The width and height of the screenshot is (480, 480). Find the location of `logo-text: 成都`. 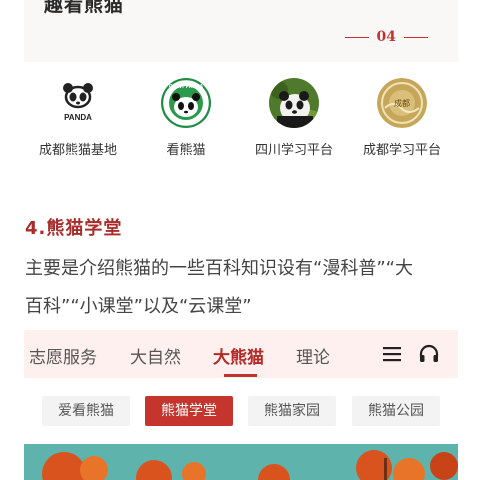

logo-text: 成都 is located at coordinates (402, 103).